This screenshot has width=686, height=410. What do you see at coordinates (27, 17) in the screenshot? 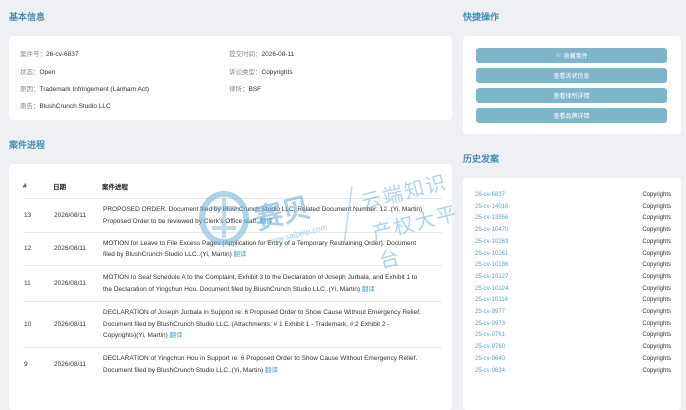
I see `basic-info-title: 基本信息` at bounding box center [27, 17].